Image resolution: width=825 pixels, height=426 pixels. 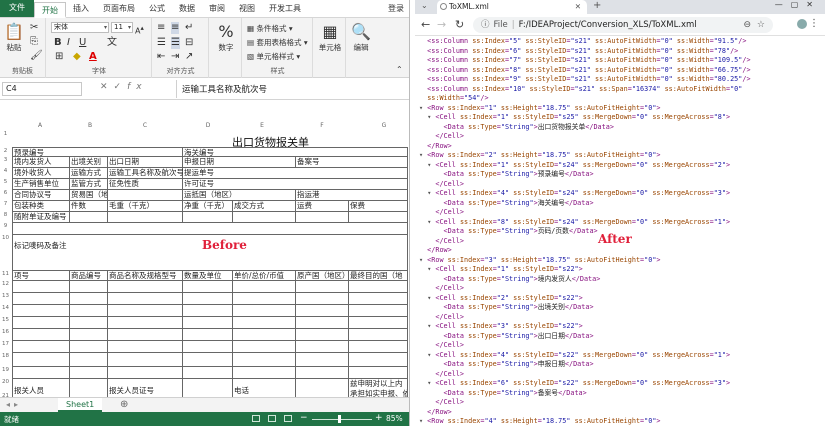 What do you see at coordinates (798, 4) in the screenshot?
I see `window-controls: —▢✕` at bounding box center [798, 4].